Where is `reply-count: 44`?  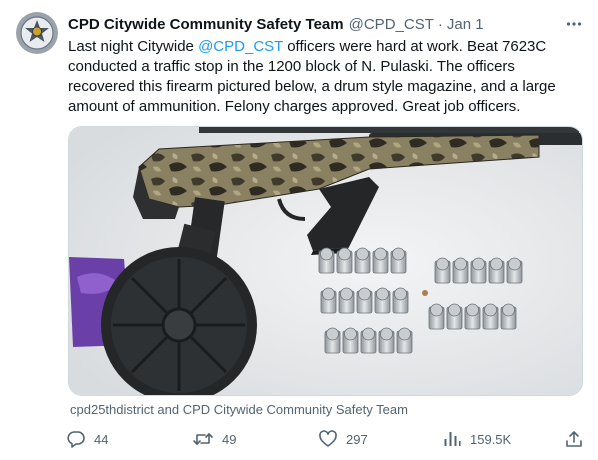 reply-count: 44 is located at coordinates (101, 439).